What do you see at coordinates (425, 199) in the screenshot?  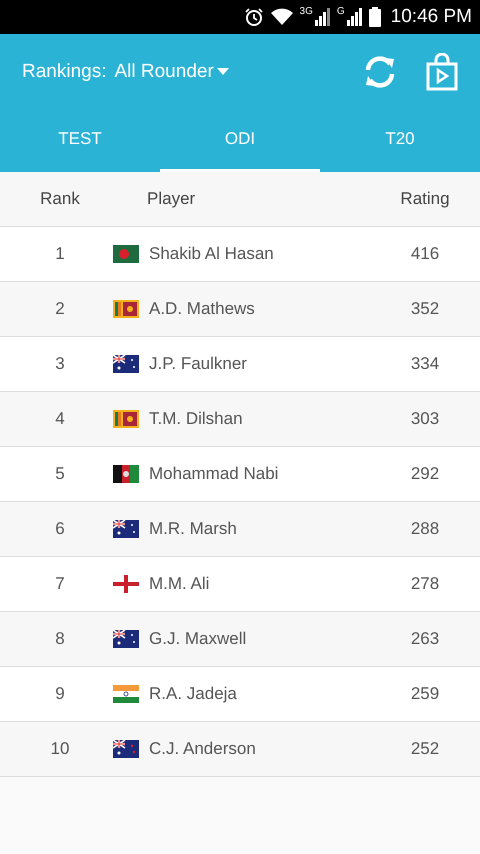 I see `column-header: Rating` at bounding box center [425, 199].